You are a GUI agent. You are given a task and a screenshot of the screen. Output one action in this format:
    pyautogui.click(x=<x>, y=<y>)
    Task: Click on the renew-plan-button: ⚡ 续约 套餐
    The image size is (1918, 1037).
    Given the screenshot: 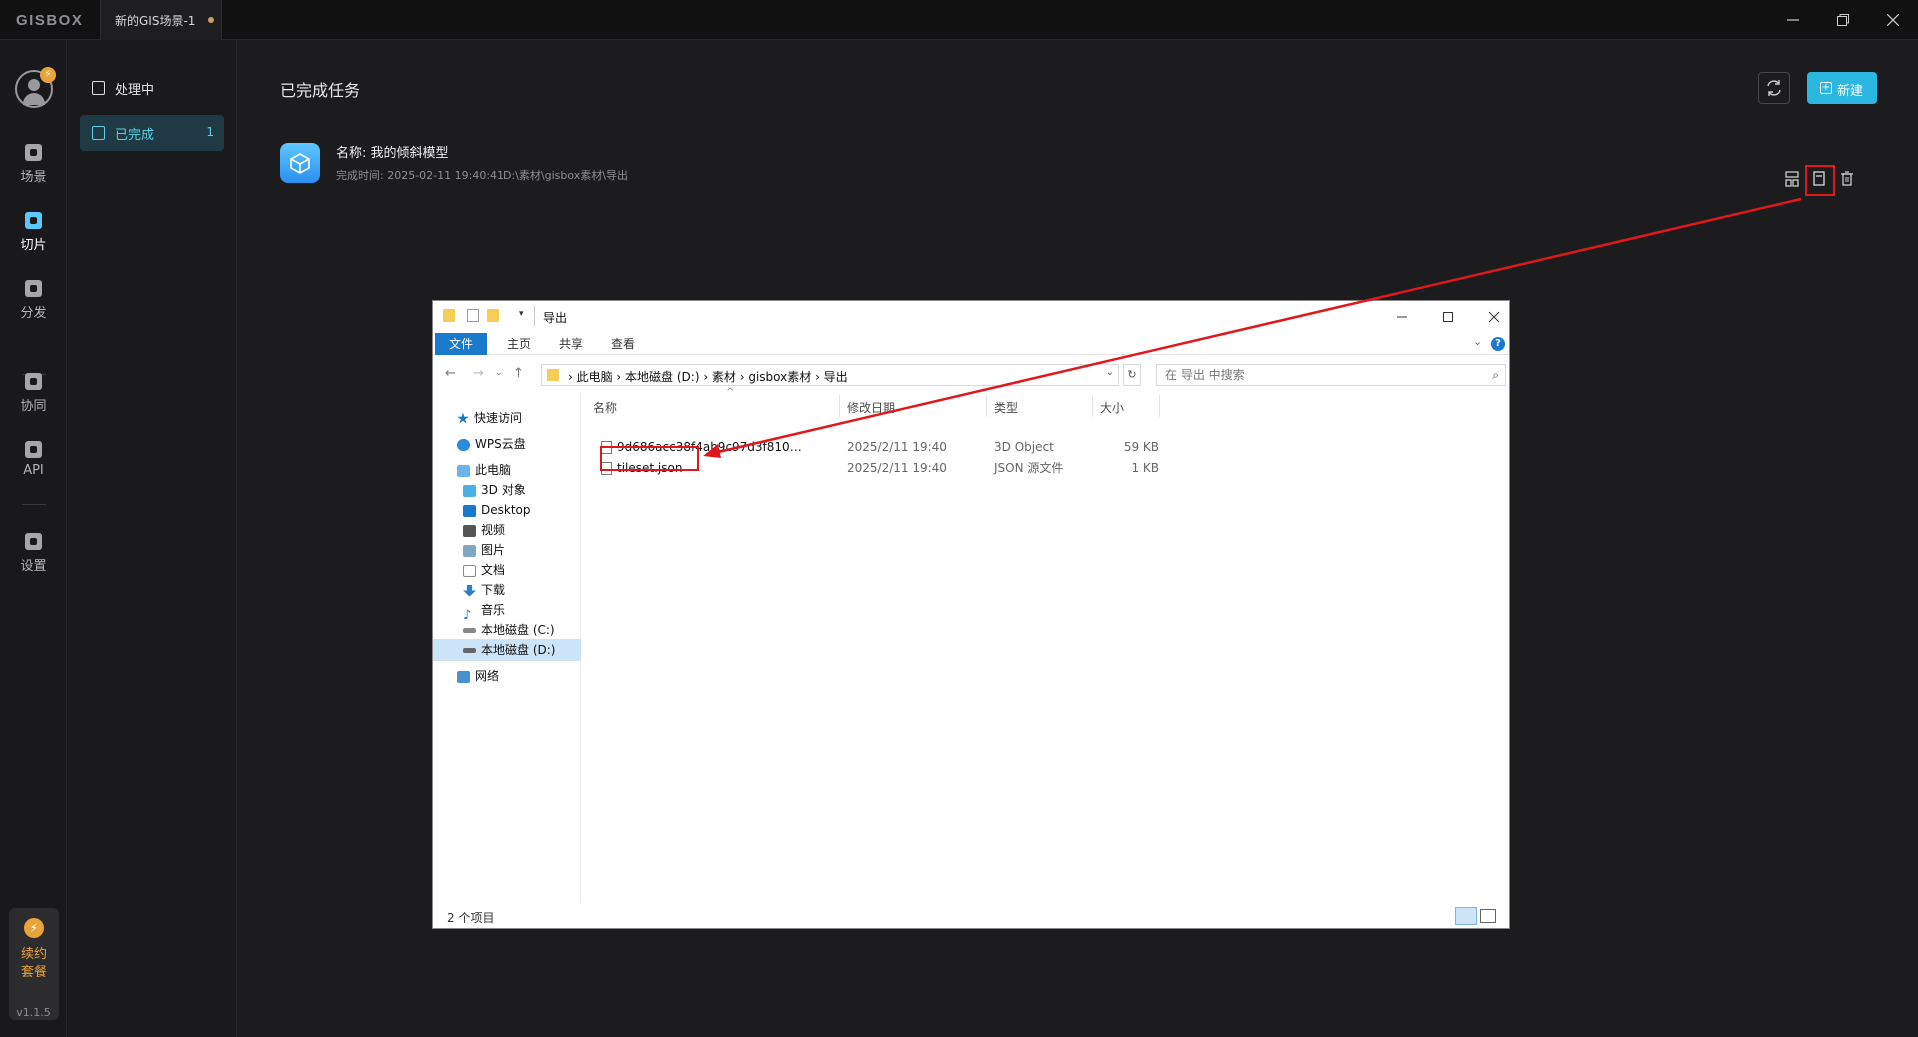 What is the action you would take?
    pyautogui.click(x=34, y=964)
    